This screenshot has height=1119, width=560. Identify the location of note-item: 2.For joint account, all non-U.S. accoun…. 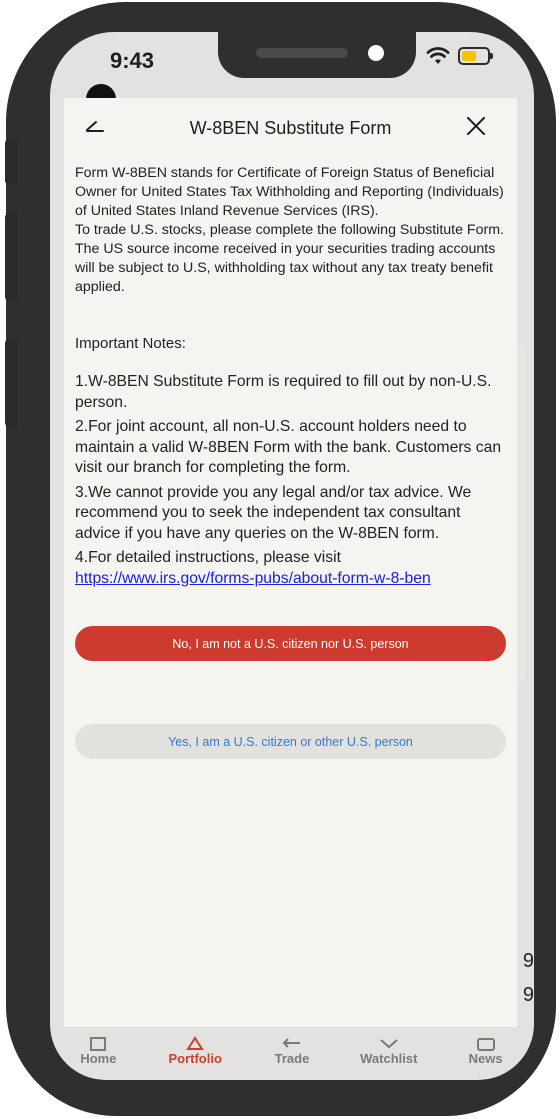
(288, 447).